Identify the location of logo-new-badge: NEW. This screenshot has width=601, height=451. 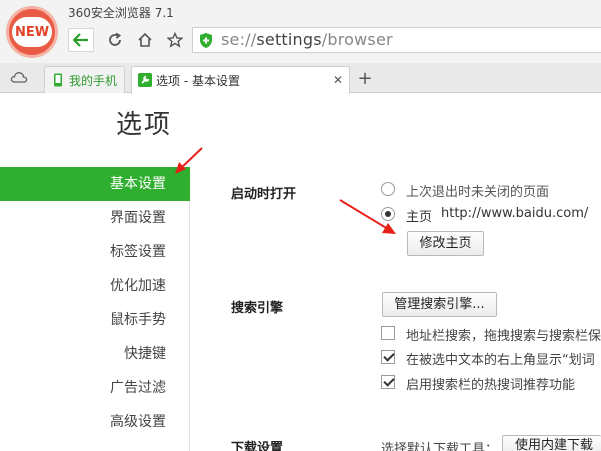
(32, 32).